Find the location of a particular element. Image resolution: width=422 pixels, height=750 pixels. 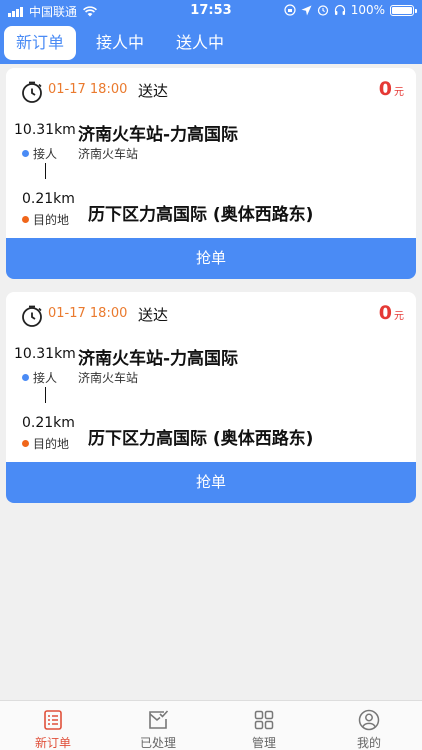

tab-new-orders: 新订单 is located at coordinates (40, 43).